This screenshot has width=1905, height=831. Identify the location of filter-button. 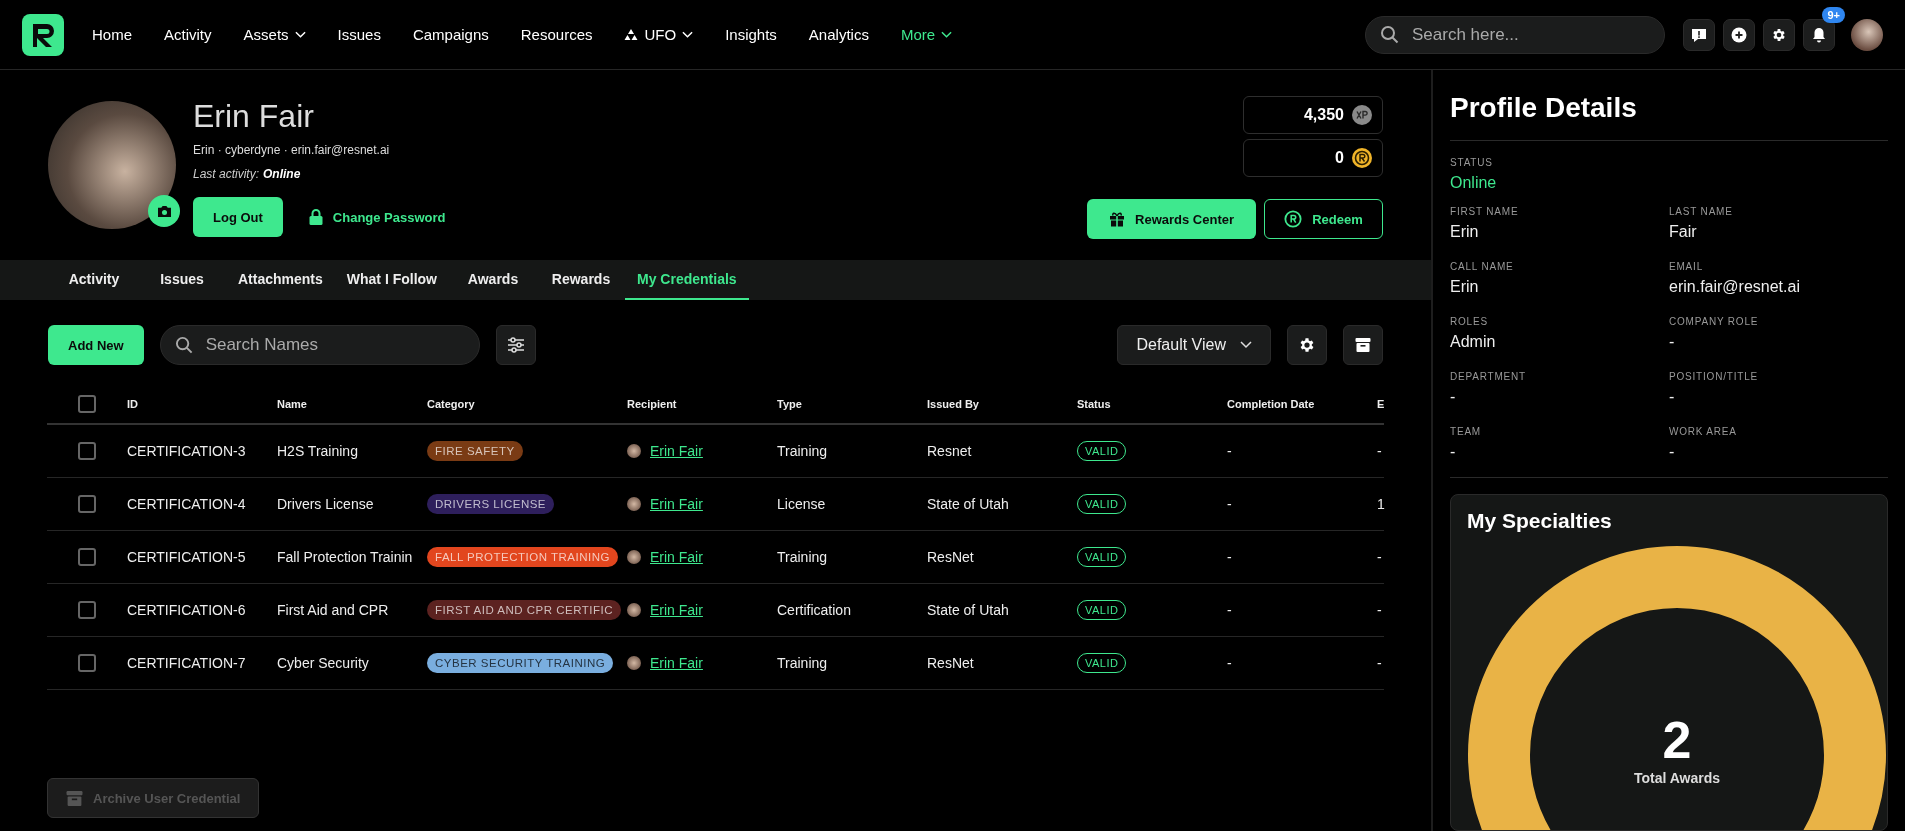
(515, 345).